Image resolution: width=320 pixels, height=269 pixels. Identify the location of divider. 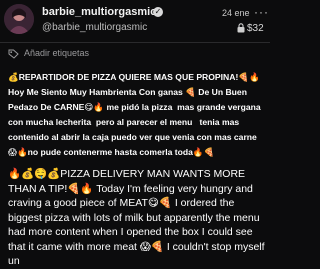
(135, 42).